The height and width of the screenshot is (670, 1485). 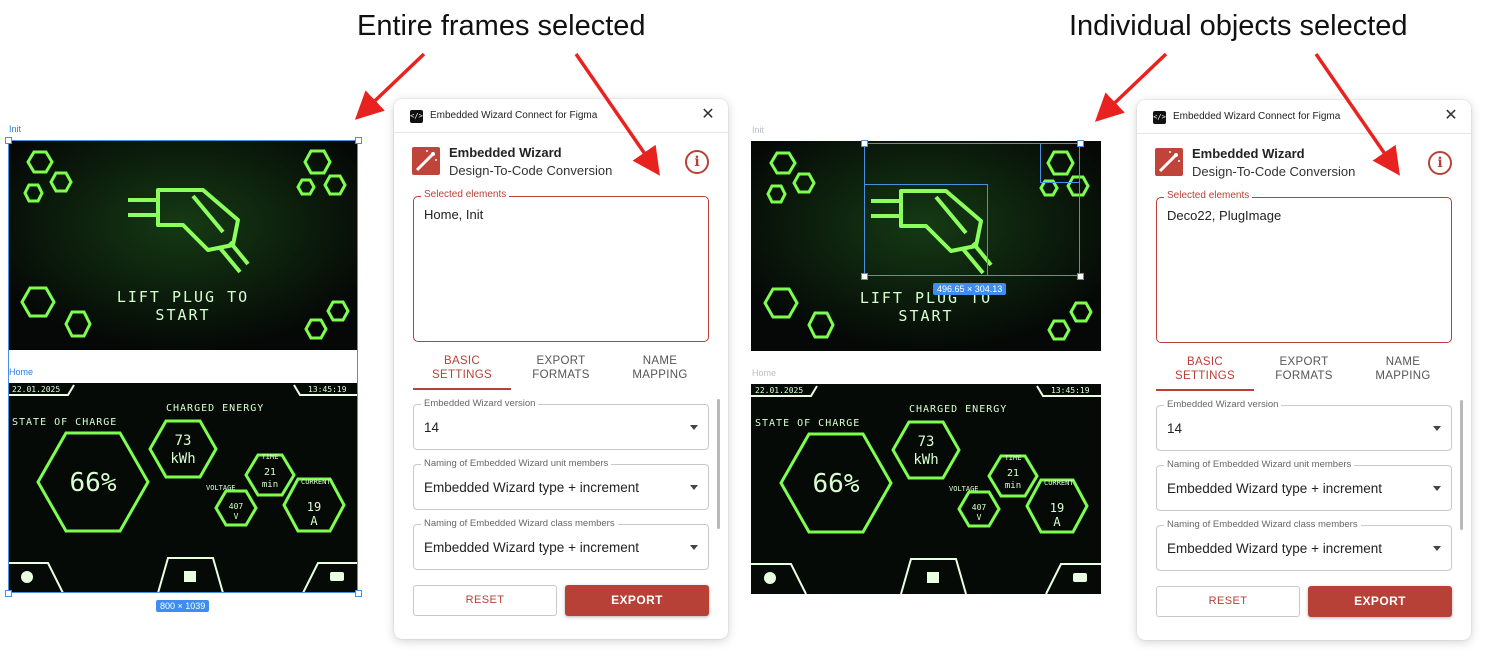 I want to click on brand-title: Embedded Wizard, so click(x=1248, y=153).